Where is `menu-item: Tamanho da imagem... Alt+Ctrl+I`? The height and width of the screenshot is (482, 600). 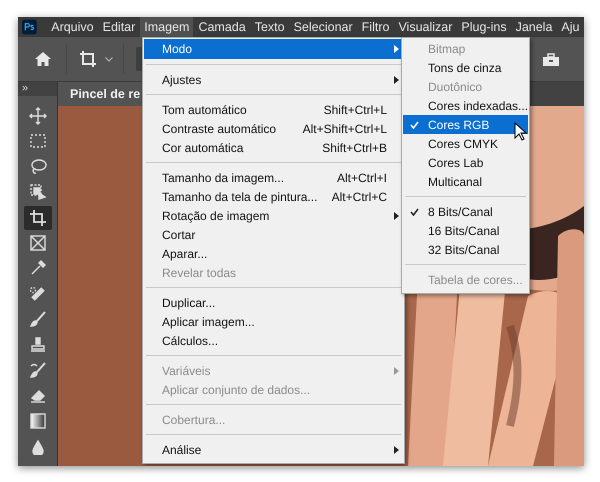 menu-item: Tamanho da imagem... Alt+Ctrl+I is located at coordinates (273, 177).